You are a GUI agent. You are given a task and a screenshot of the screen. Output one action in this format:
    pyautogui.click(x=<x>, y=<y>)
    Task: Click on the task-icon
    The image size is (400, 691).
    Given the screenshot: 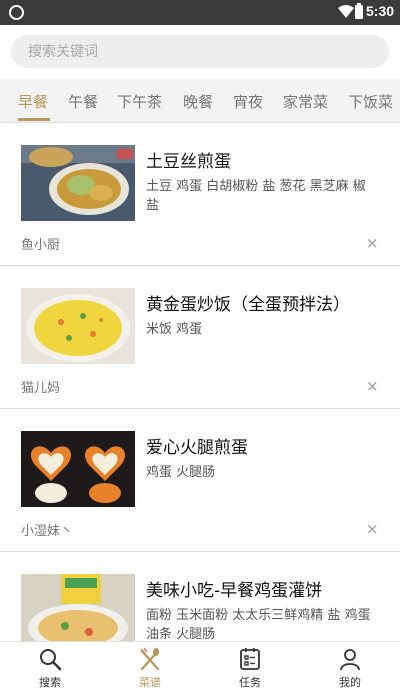 What is the action you would take?
    pyautogui.click(x=250, y=659)
    